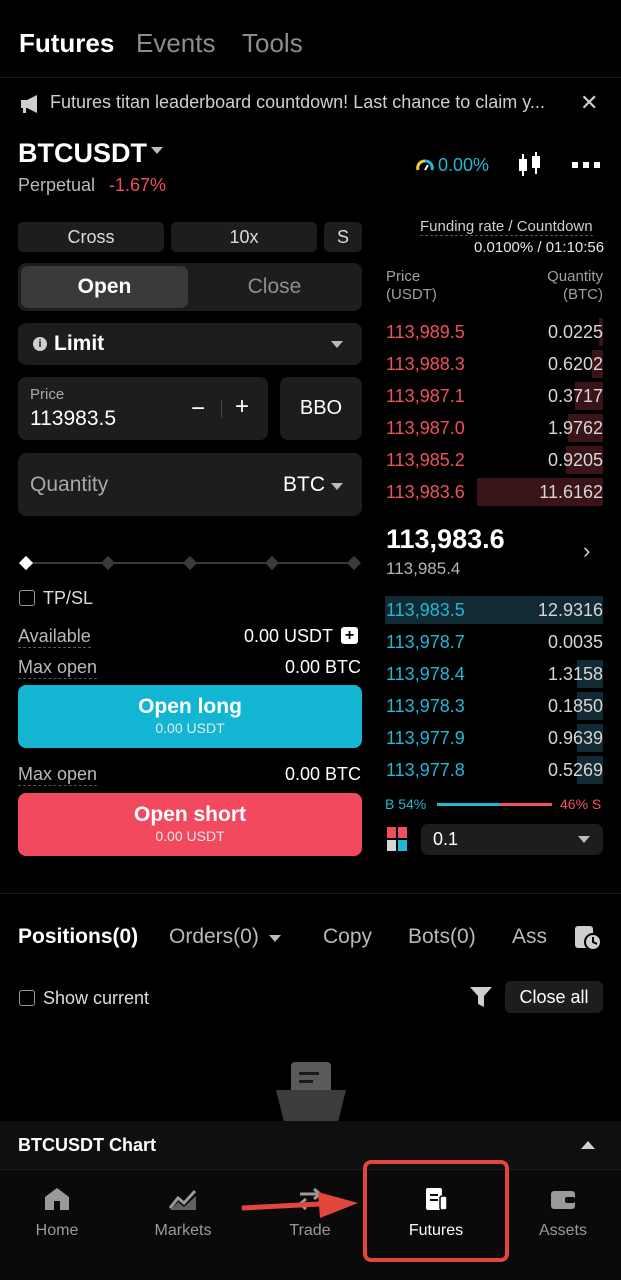 This screenshot has width=621, height=1280. What do you see at coordinates (176, 43) in the screenshot?
I see `tab-events: Events` at bounding box center [176, 43].